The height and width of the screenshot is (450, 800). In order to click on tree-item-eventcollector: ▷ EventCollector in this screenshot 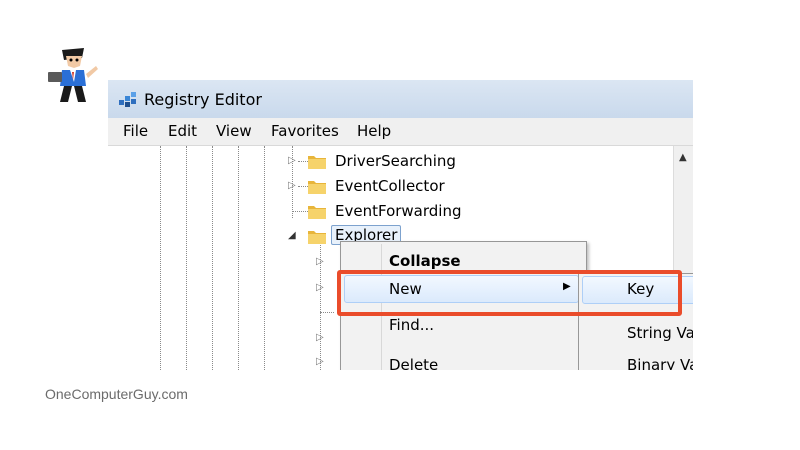, I will do `click(390, 186)`.